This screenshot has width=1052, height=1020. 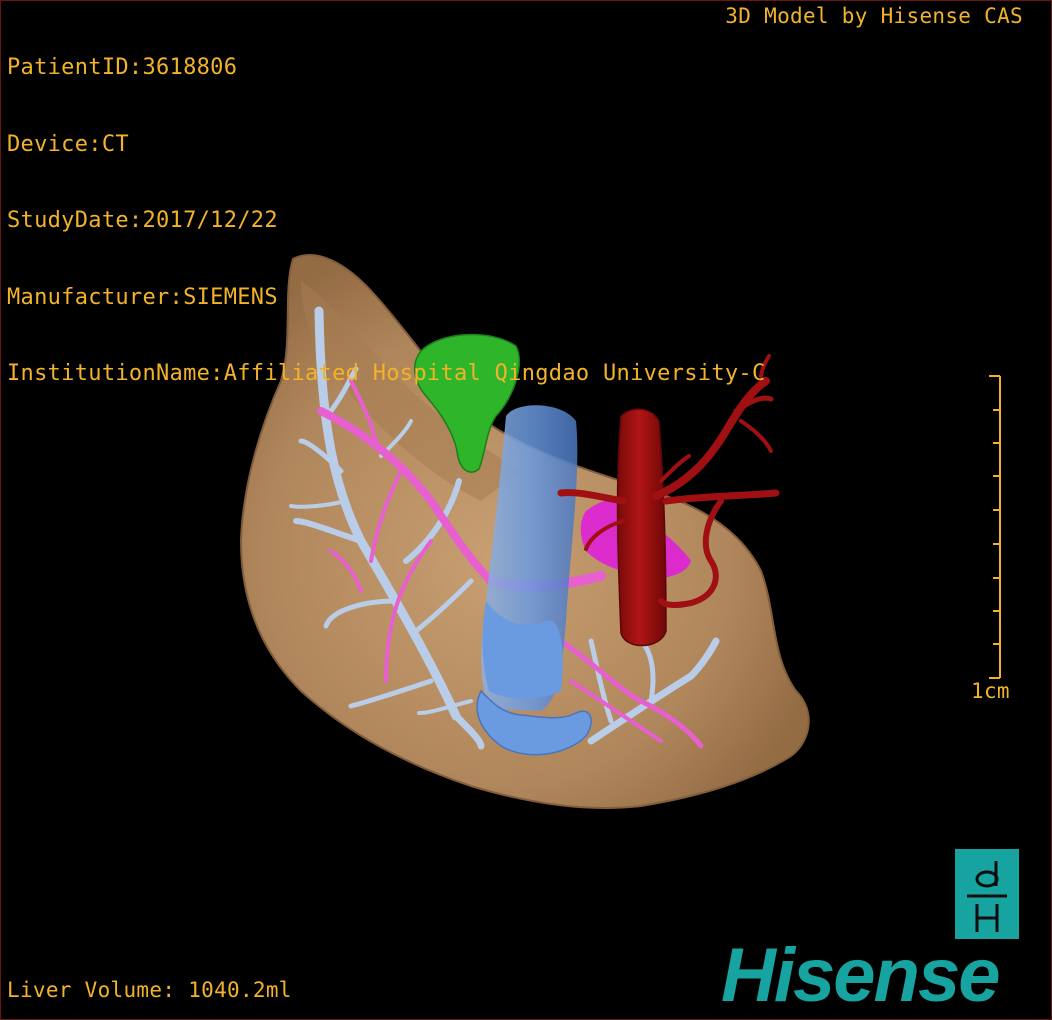 What do you see at coordinates (987, 894) in the screenshot?
I see `hisense-logo-icon` at bounding box center [987, 894].